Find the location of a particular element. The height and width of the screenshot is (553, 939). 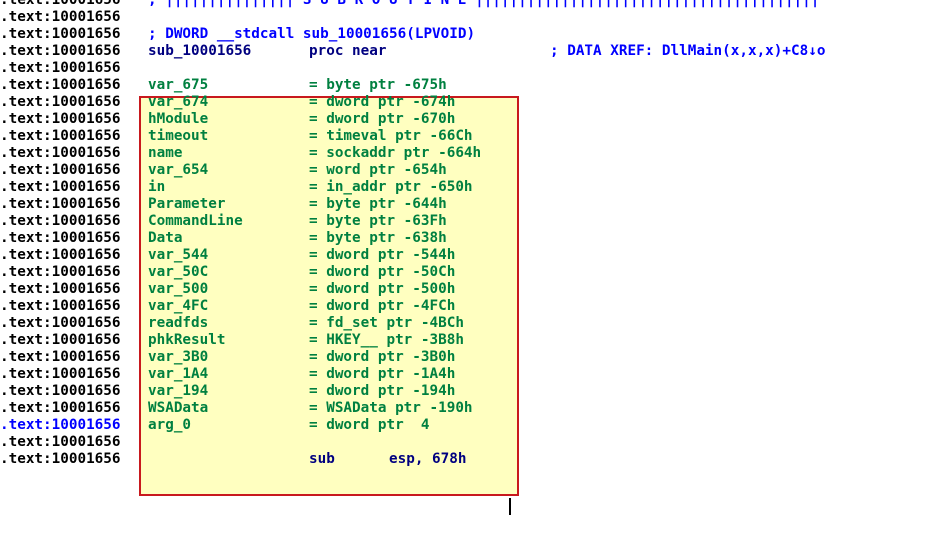

stack-variable-line: .text:10001656 var_500 = dword ptr -500h is located at coordinates (469, 289).